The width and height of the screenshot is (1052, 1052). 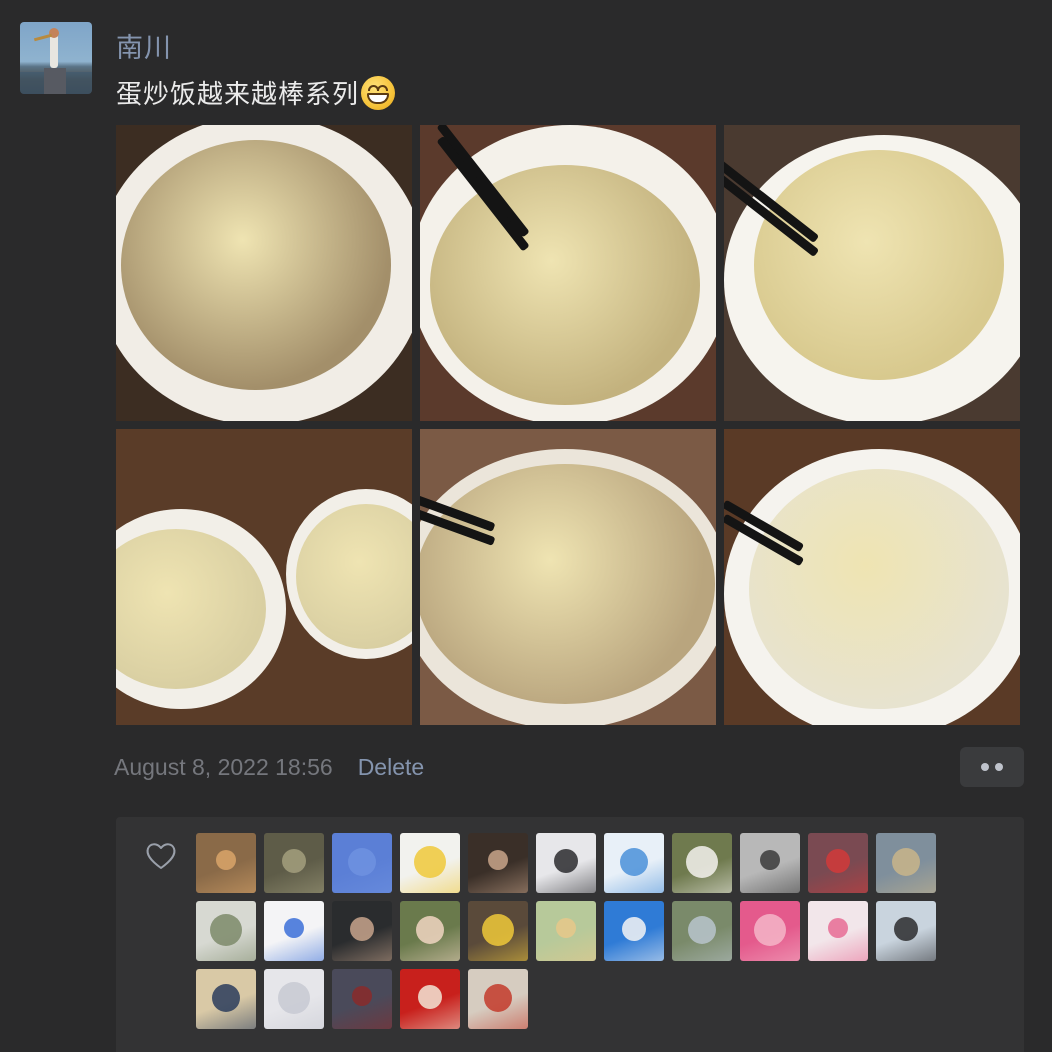 I want to click on liker-avatar-old-man, so click(x=498, y=863).